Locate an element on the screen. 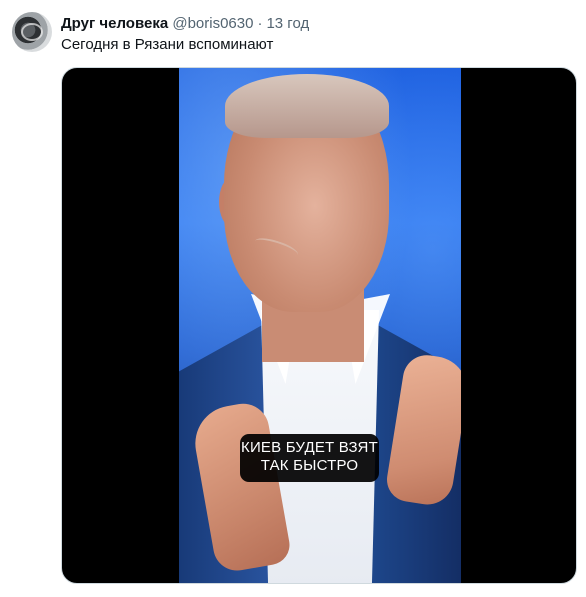 This screenshot has height=597, width=586. avatar is located at coordinates (32, 32).